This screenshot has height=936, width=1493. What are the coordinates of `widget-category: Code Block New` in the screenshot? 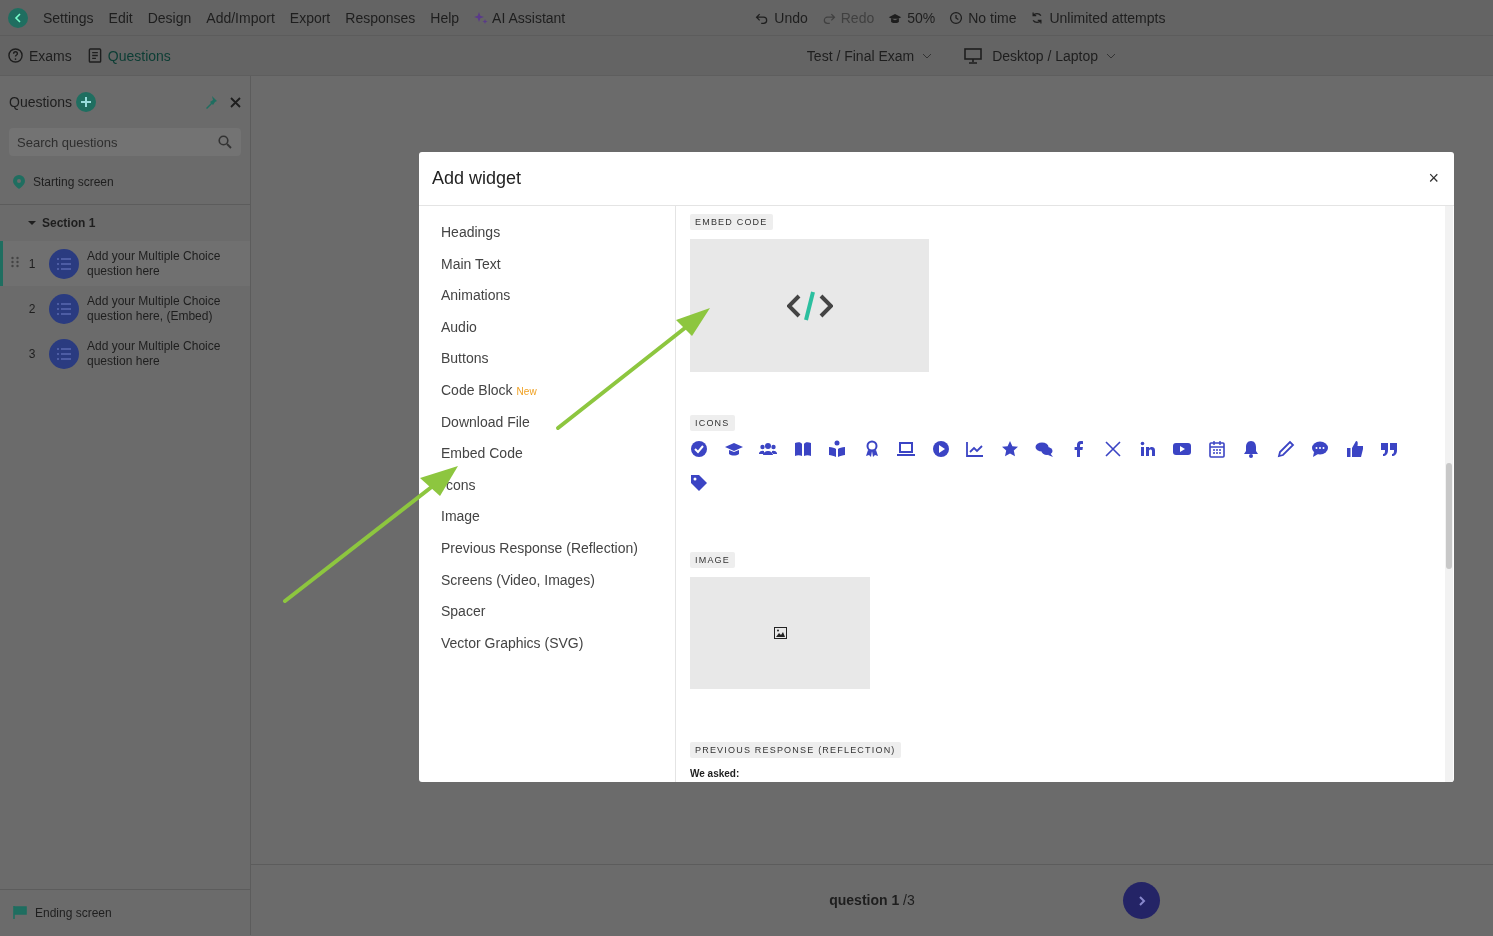 It's located at (547, 396).